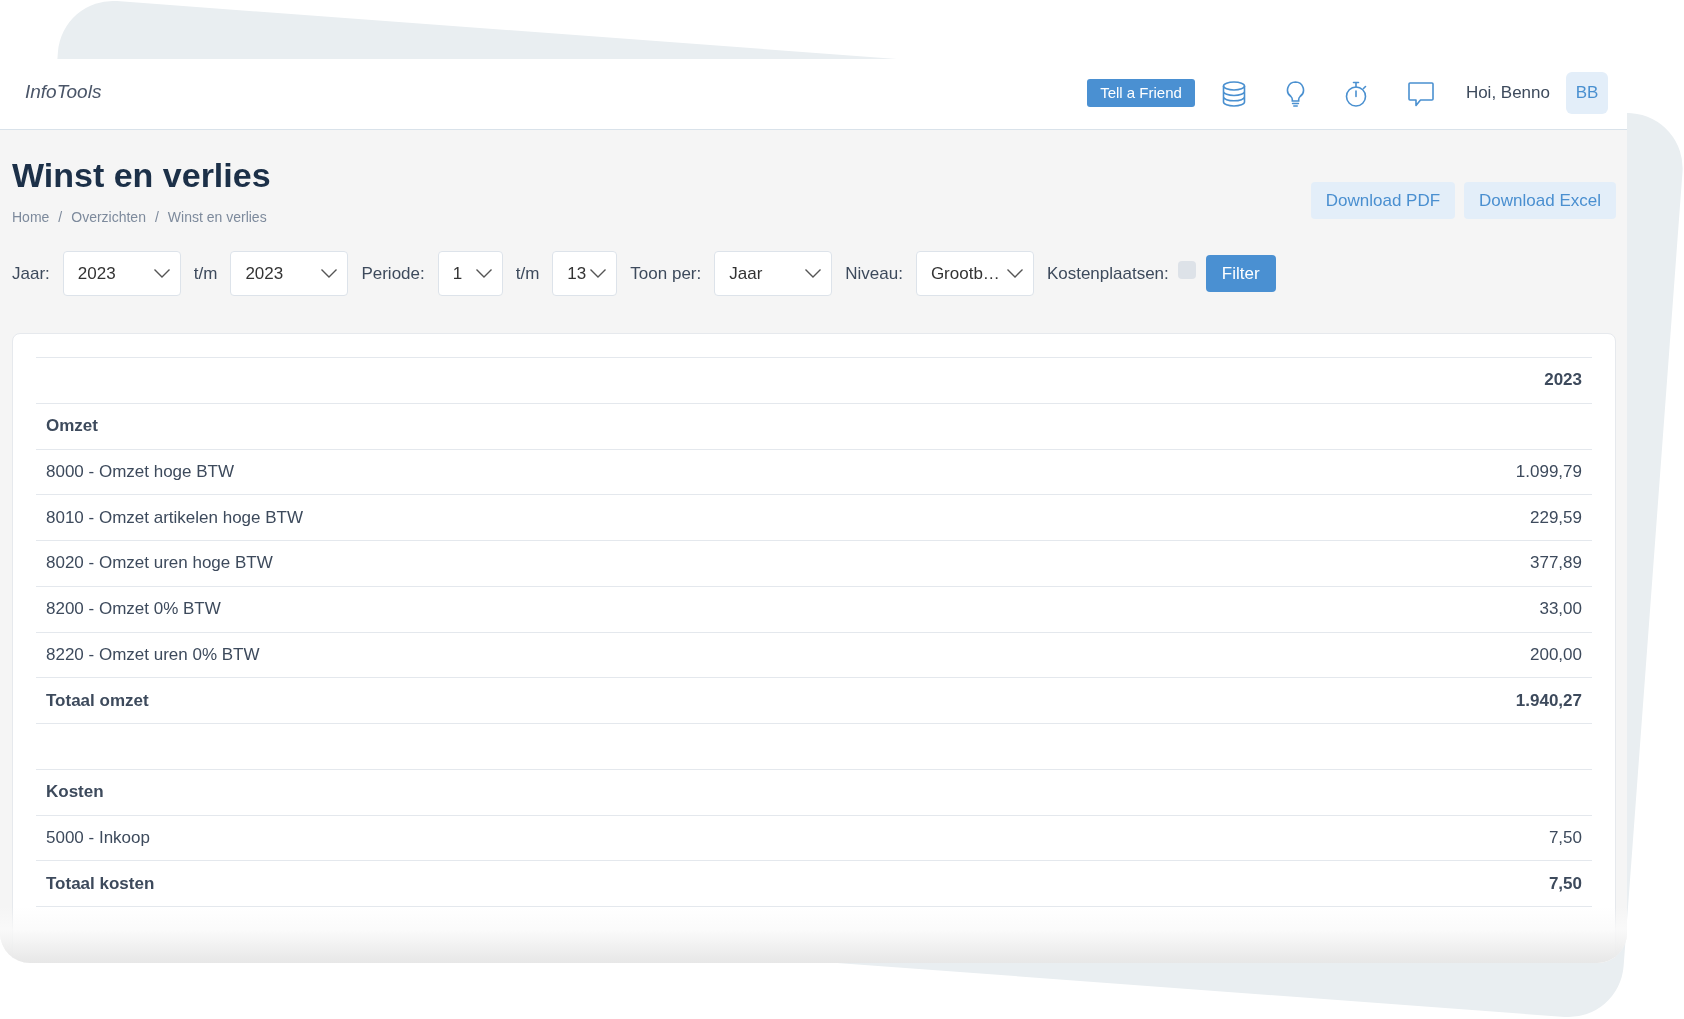  I want to click on table-cell: 8020 - Omzet uren hoge BTW, so click(629, 563).